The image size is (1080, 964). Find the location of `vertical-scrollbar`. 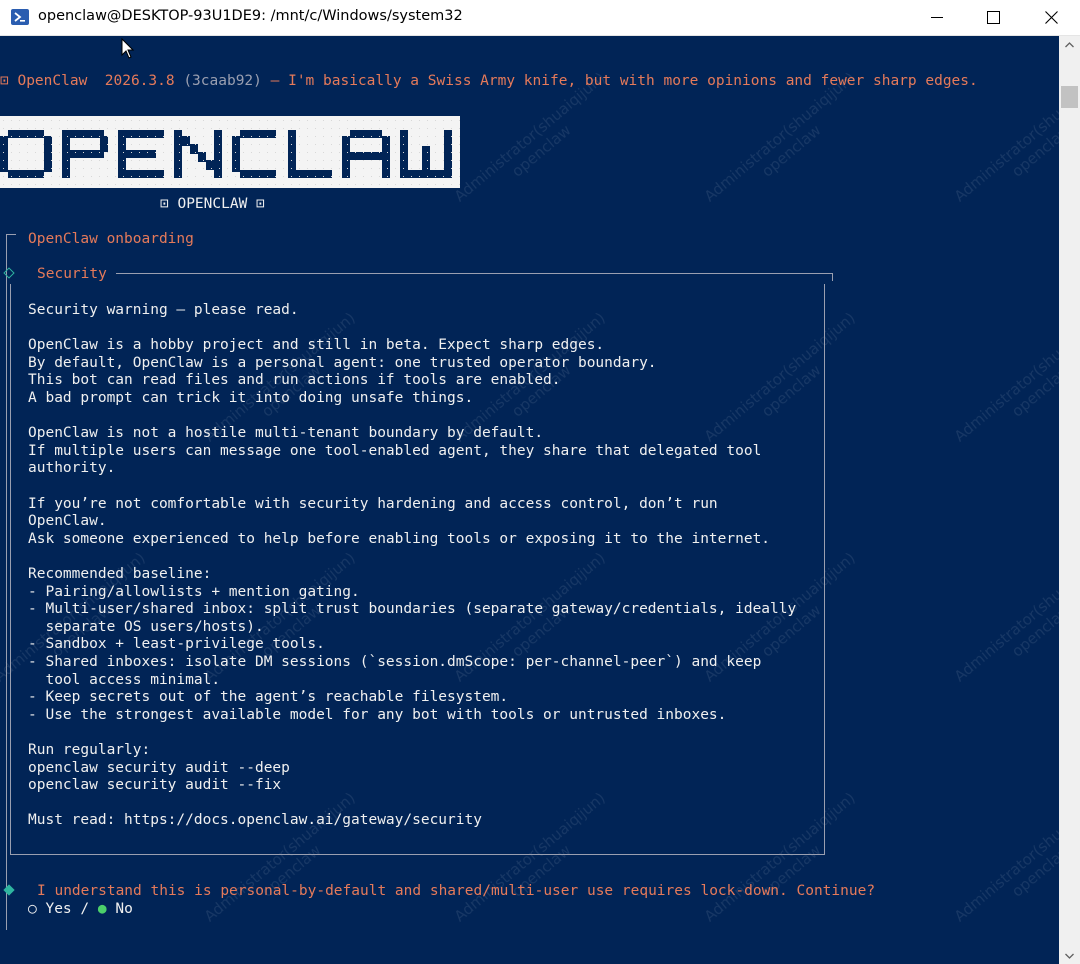

vertical-scrollbar is located at coordinates (1069, 500).